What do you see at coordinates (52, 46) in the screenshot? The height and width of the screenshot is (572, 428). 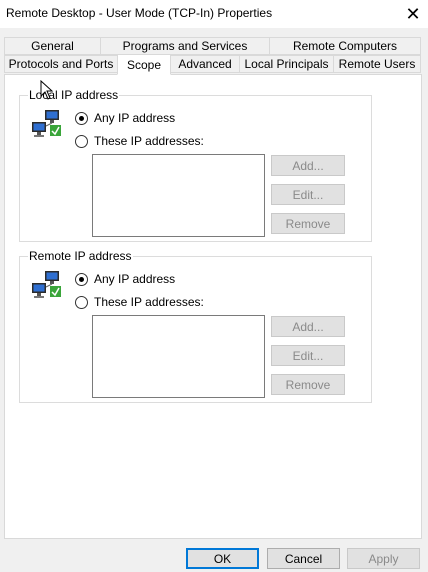 I see `tab-general: General` at bounding box center [52, 46].